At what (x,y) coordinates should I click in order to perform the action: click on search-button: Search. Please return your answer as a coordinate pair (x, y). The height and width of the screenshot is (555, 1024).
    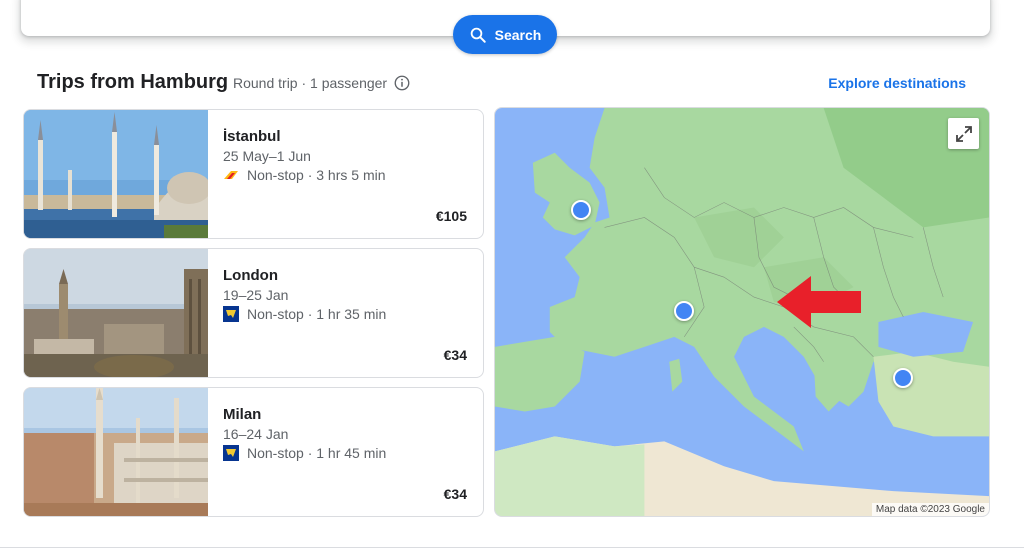
    Looking at the image, I should click on (505, 34).